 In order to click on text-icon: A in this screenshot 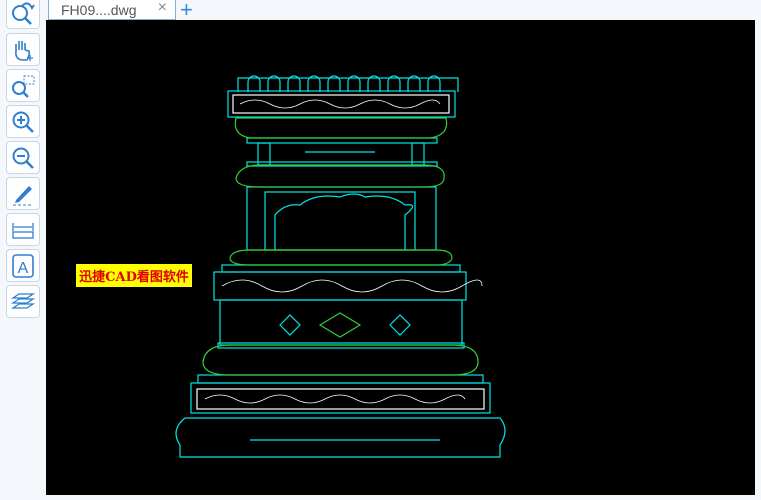, I will do `click(23, 265)`.